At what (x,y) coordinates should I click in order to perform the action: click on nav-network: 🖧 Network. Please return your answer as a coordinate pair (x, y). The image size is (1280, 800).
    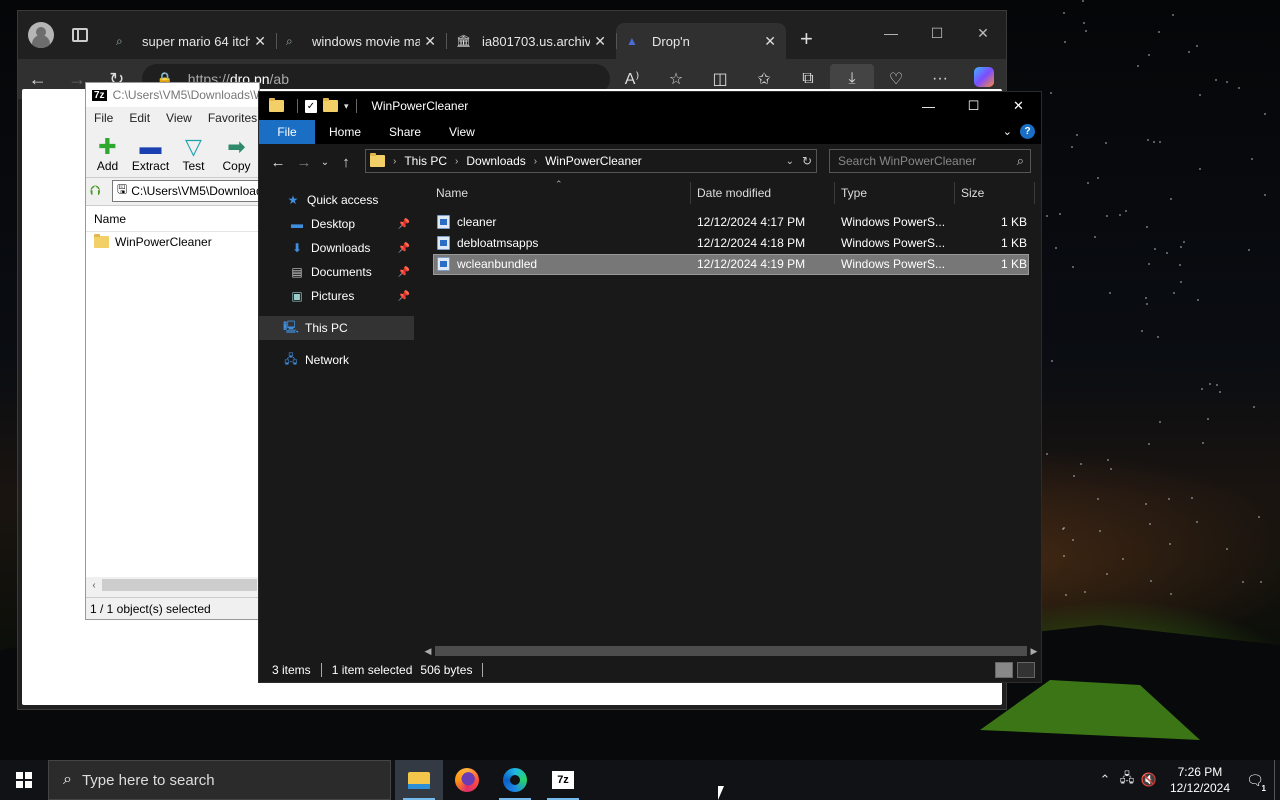
    Looking at the image, I should click on (336, 360).